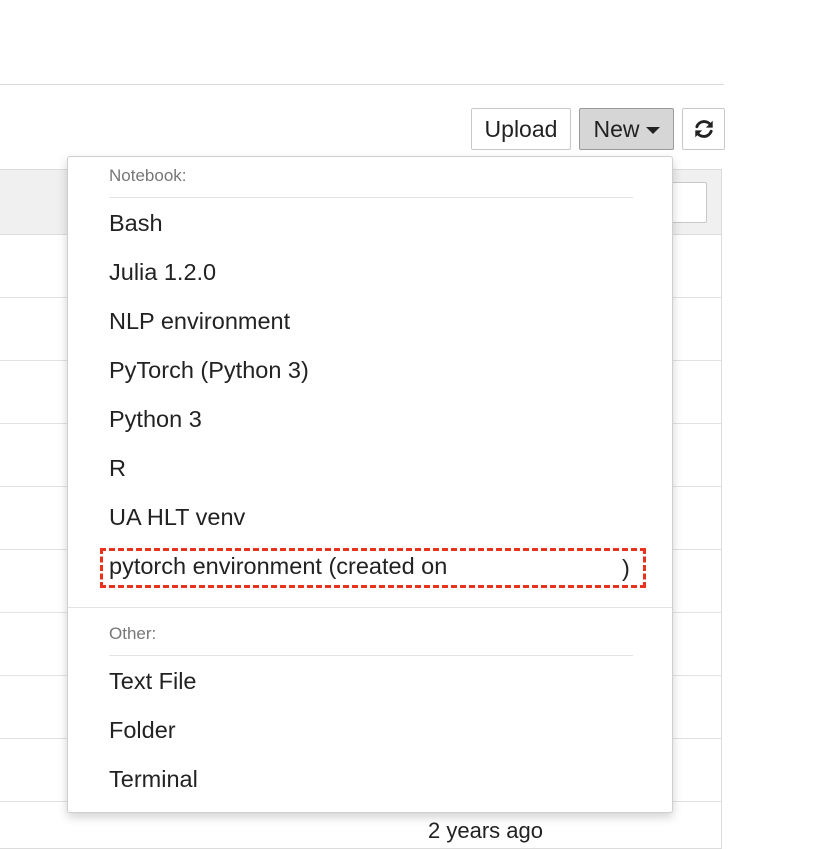 The width and height of the screenshot is (824, 849). What do you see at coordinates (521, 129) in the screenshot?
I see `upload-button: Upload` at bounding box center [521, 129].